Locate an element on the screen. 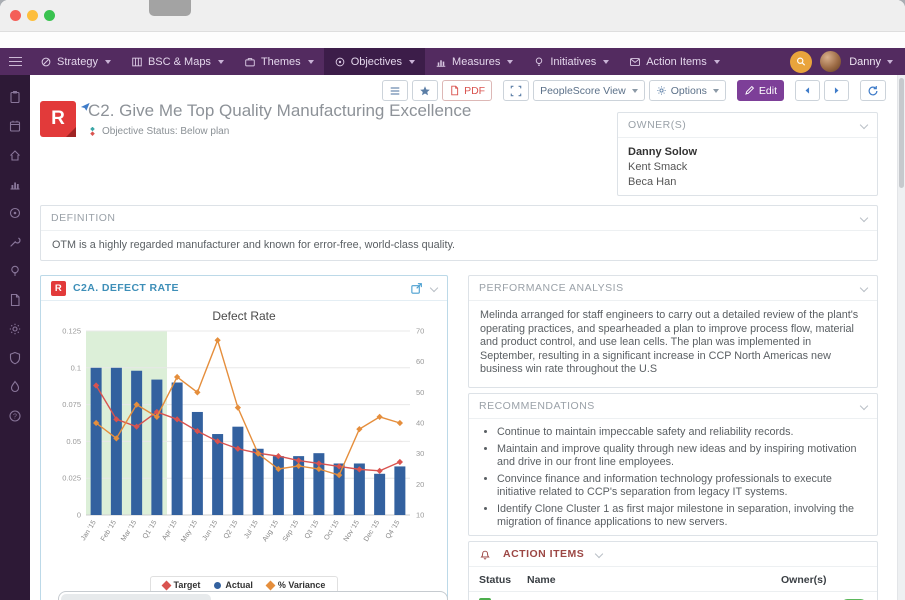 The width and height of the screenshot is (905, 600). column-name: Name is located at coordinates (541, 580).